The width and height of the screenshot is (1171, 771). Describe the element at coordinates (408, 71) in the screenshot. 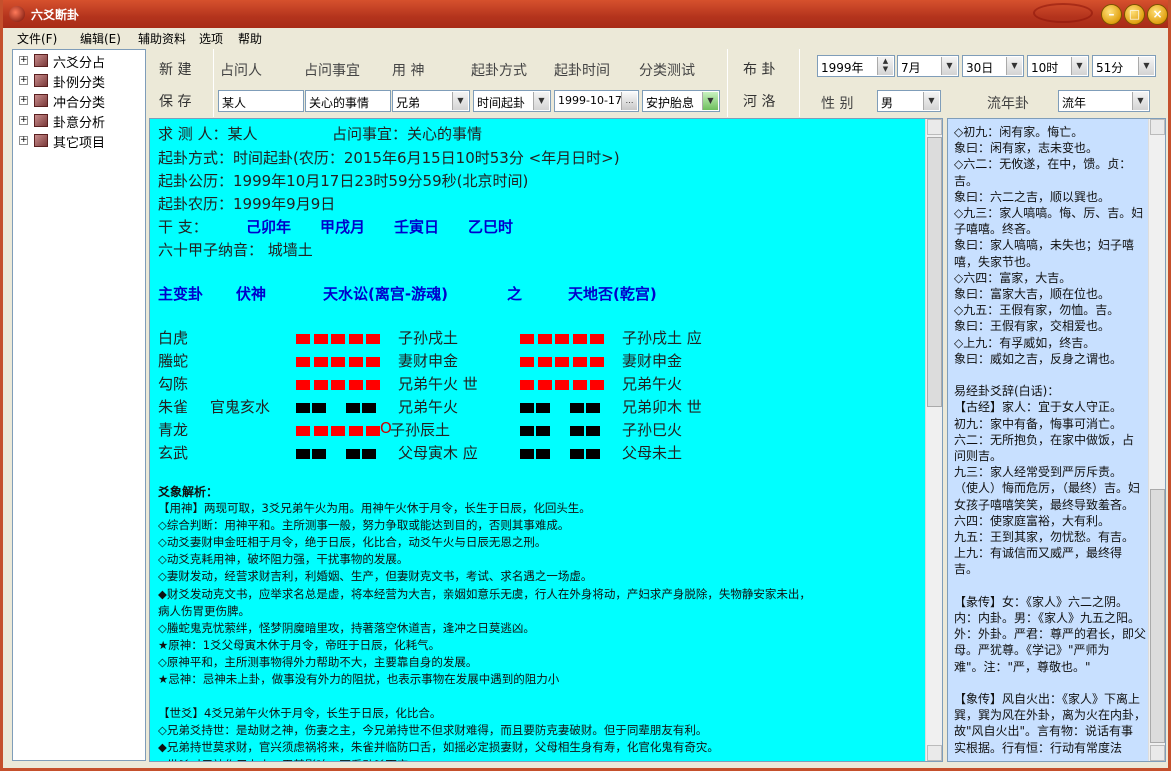

I see `yongshen-label: 用 神` at that location.